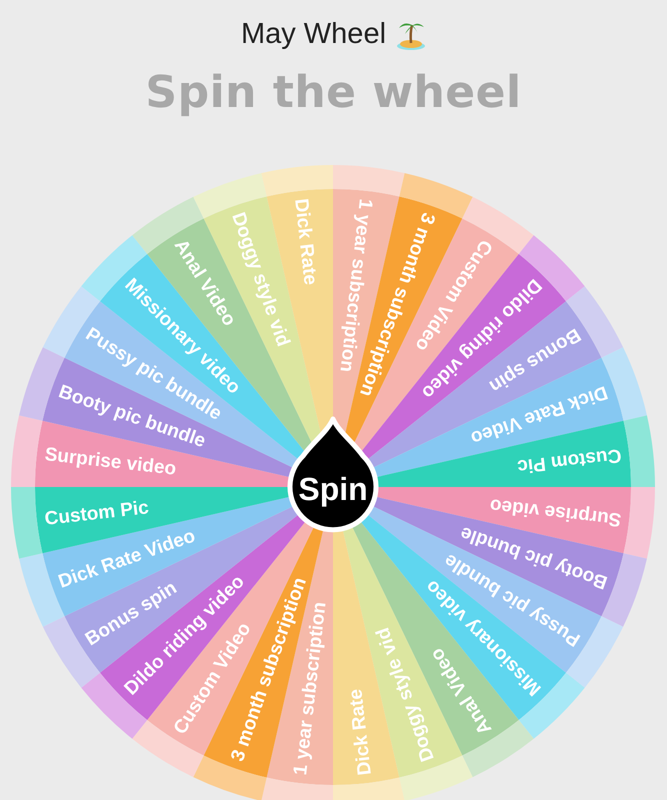 The width and height of the screenshot is (667, 800). Describe the element at coordinates (313, 34) in the screenshot. I see `wheel-title: May Wheel` at that location.